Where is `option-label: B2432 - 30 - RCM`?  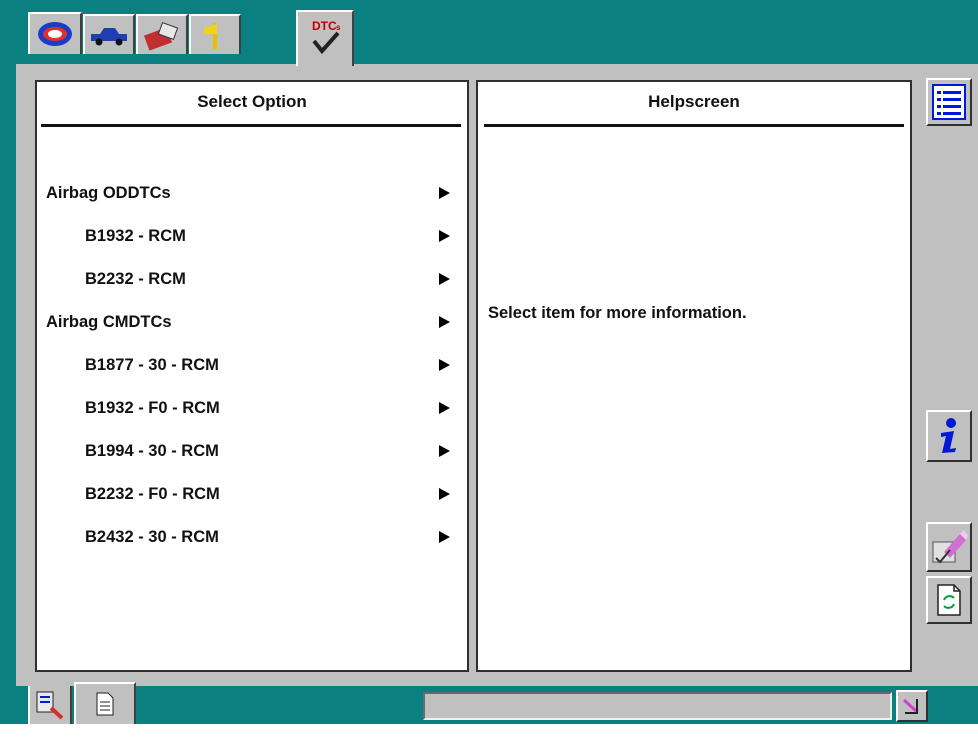 option-label: B2432 - 30 - RCM is located at coordinates (152, 537).